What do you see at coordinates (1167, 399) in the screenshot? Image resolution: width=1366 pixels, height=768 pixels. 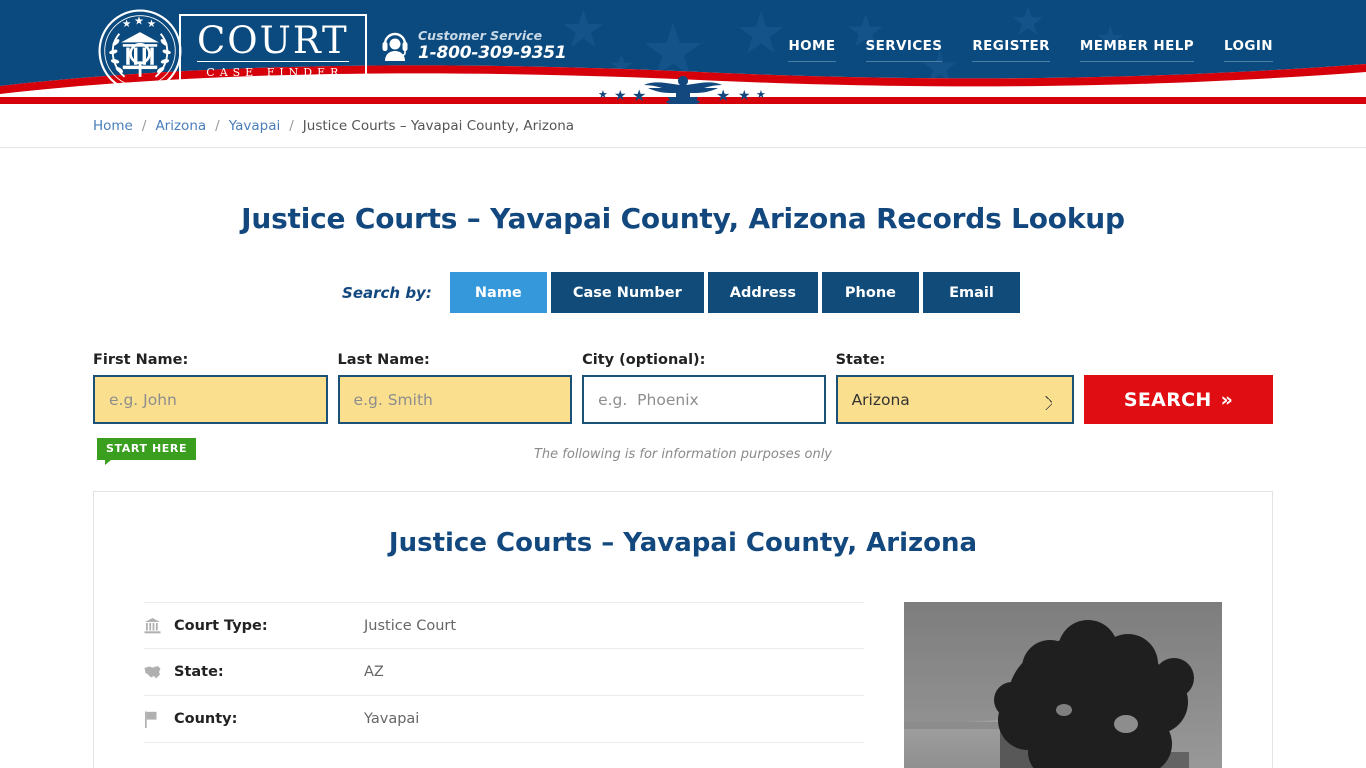 I see `search-button-label: SEARCH` at bounding box center [1167, 399].